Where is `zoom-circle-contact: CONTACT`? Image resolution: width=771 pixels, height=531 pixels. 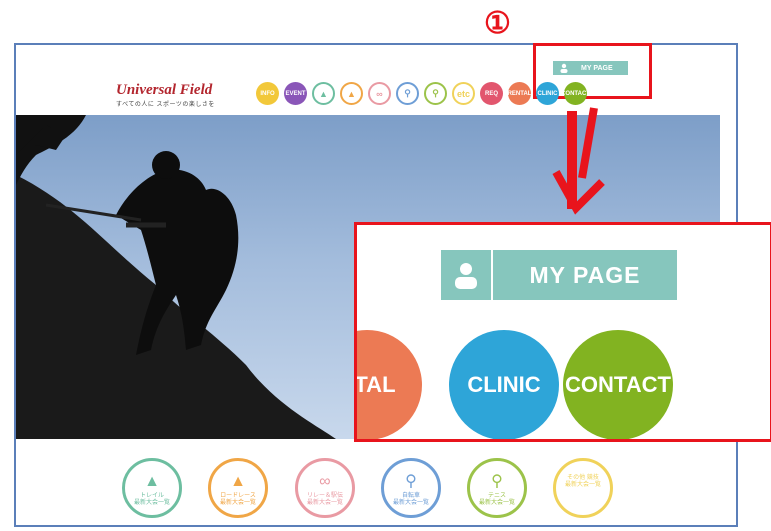
zoom-circle-contact: CONTACT is located at coordinates (618, 384).